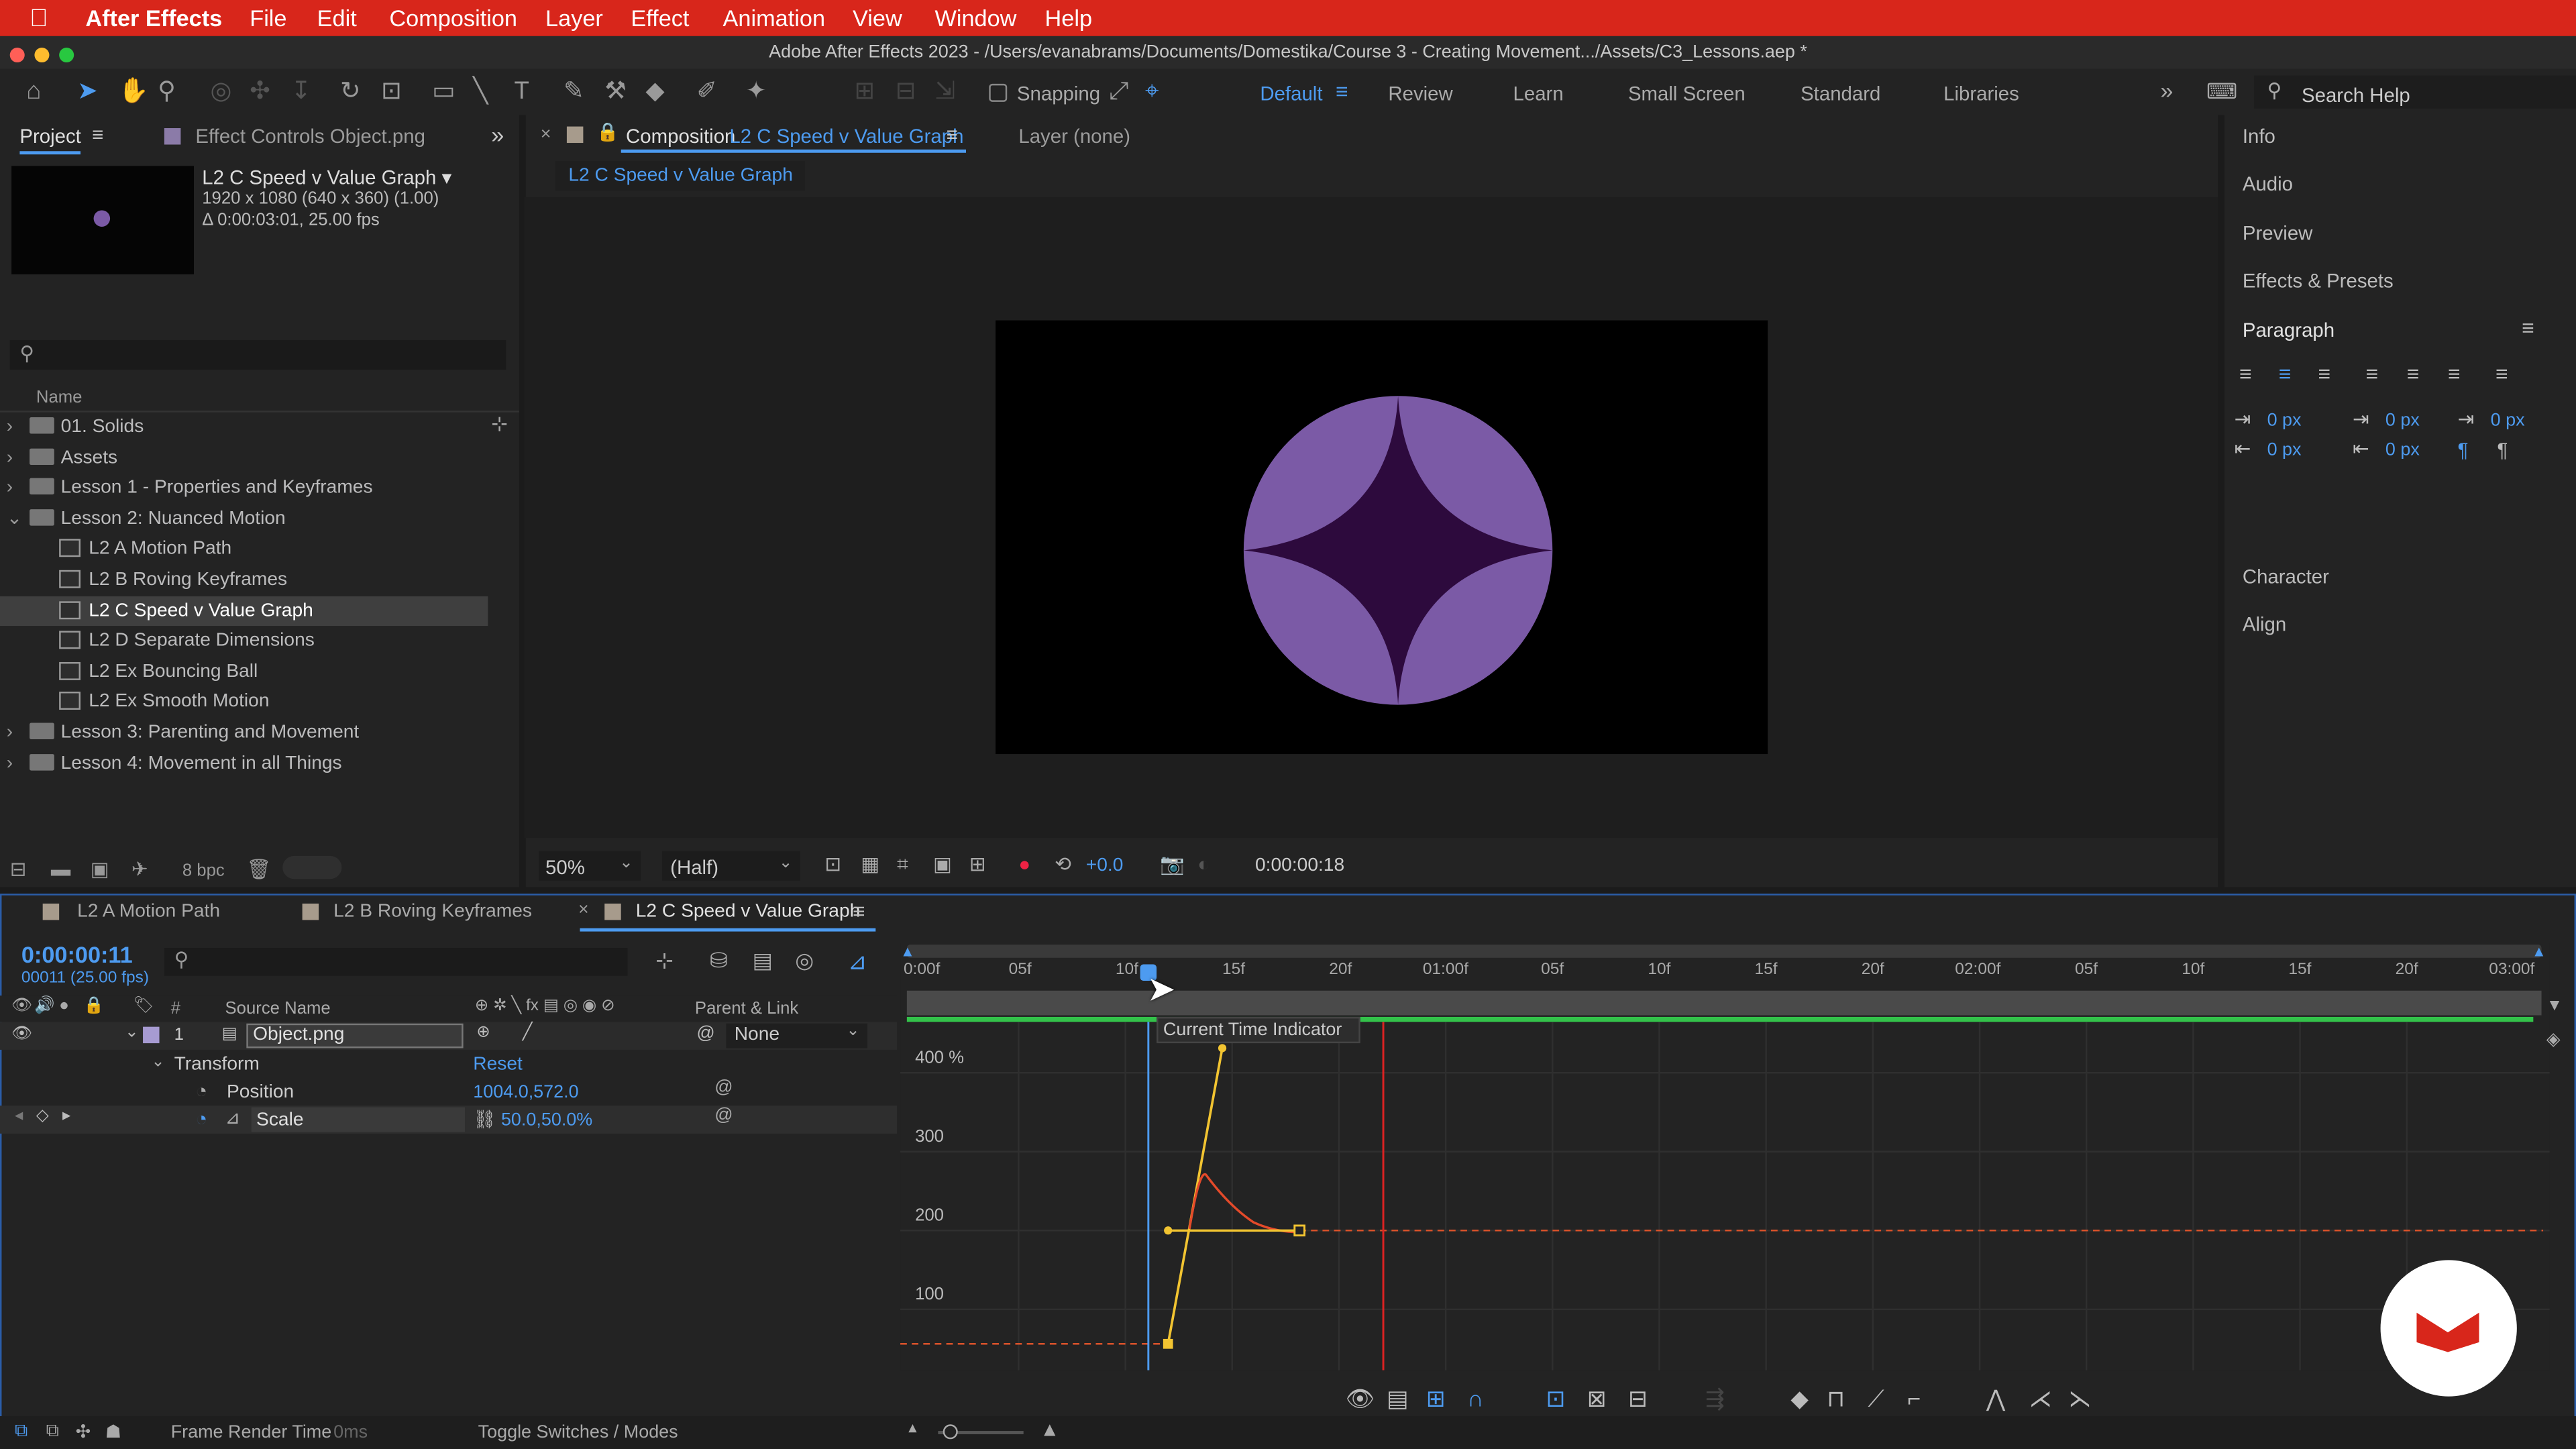  What do you see at coordinates (723, 1087) in the screenshot?
I see `position-expression-icon: @` at bounding box center [723, 1087].